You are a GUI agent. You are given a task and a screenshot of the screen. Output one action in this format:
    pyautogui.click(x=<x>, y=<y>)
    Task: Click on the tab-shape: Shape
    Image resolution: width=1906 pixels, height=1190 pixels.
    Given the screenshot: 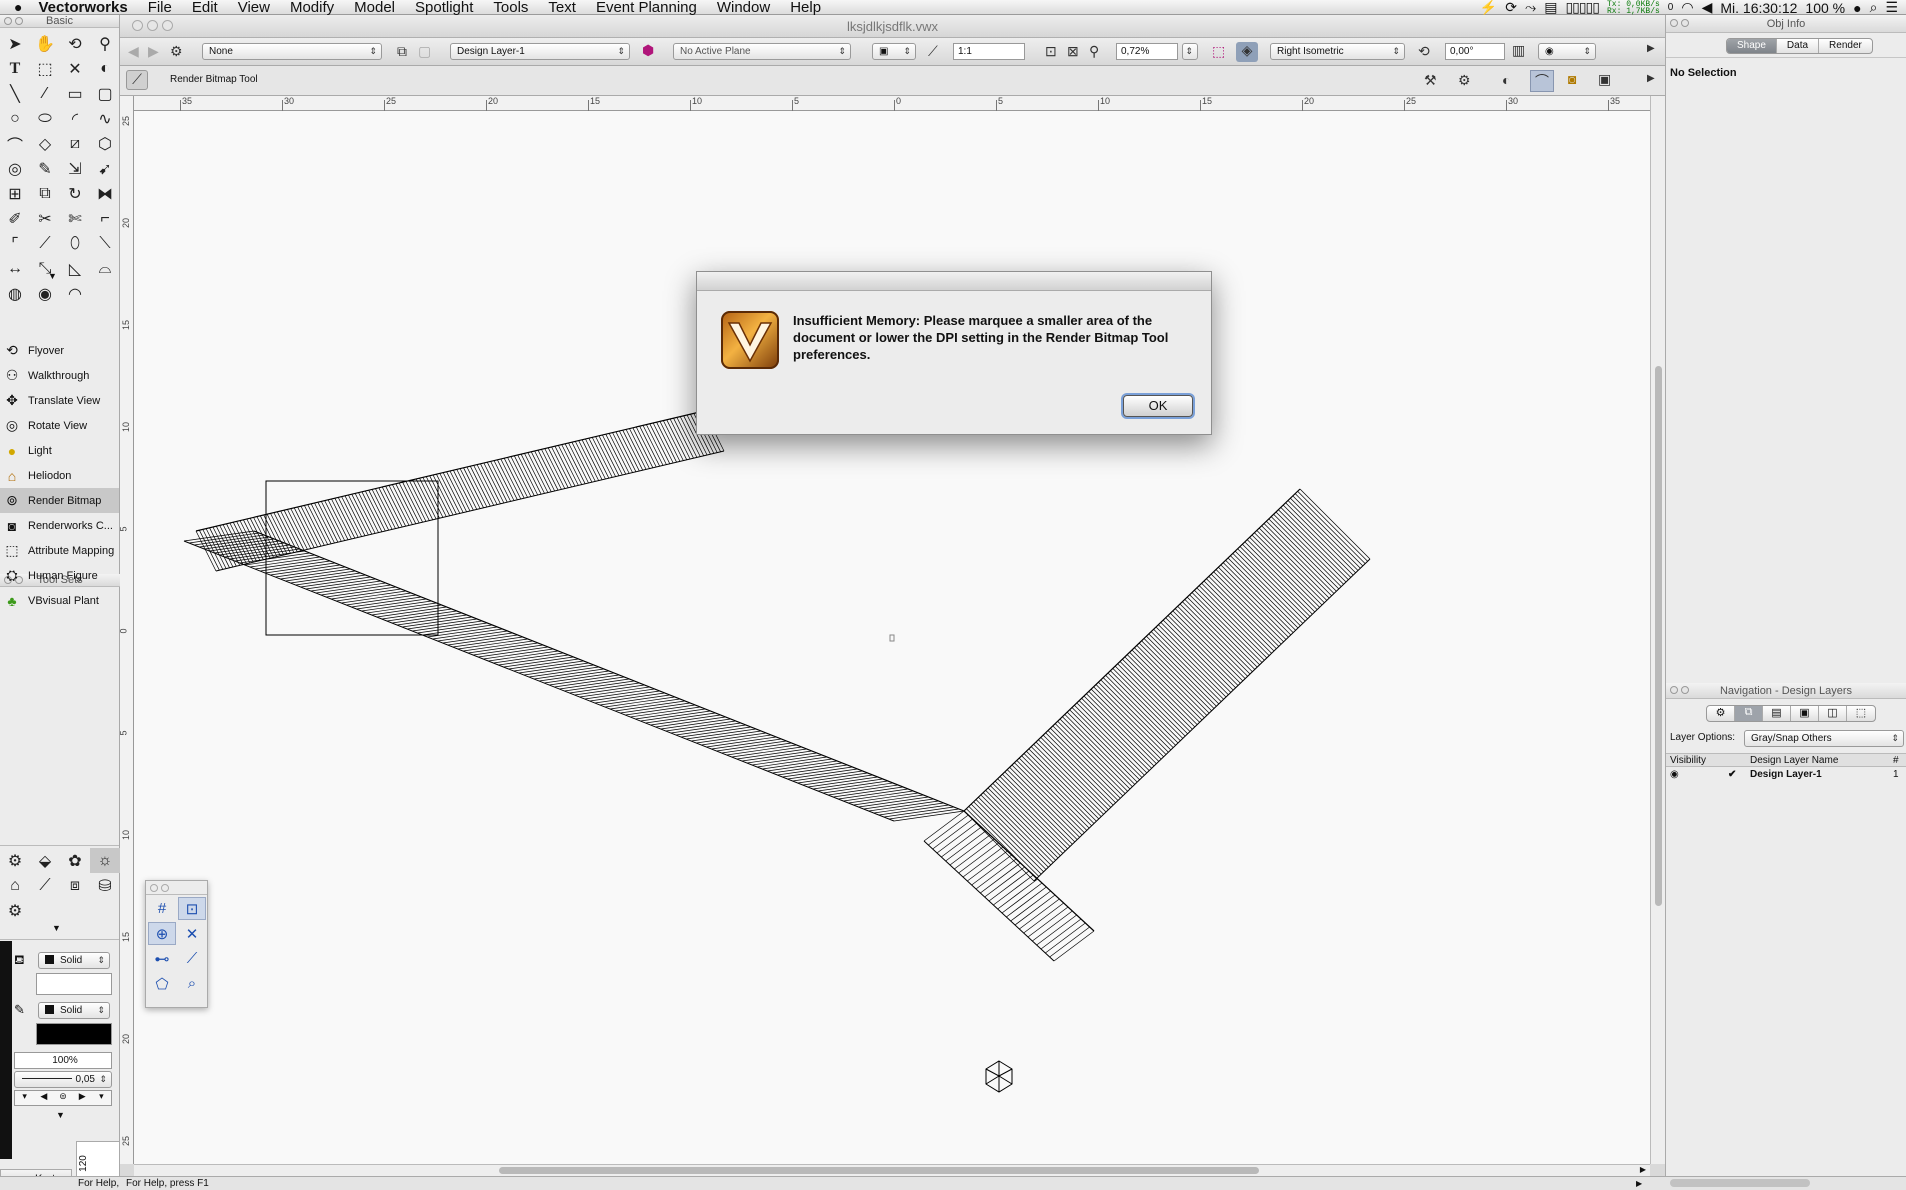 What is the action you would take?
    pyautogui.click(x=1752, y=46)
    